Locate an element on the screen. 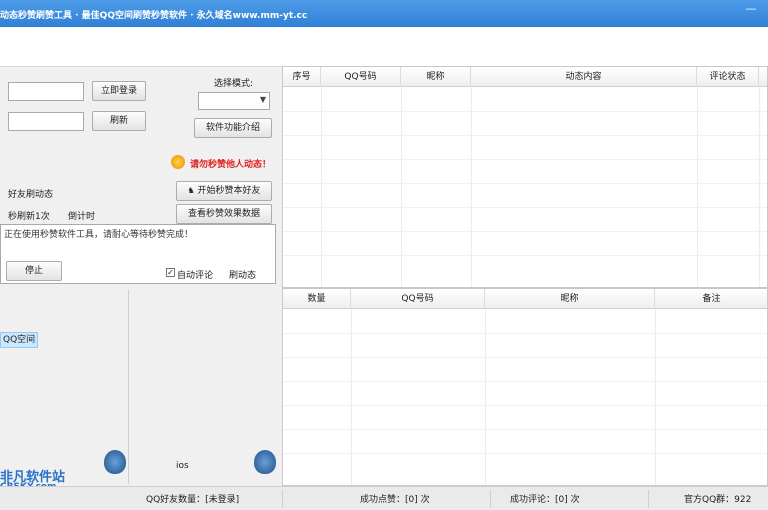 This screenshot has width=768, height=510. chevron-down-icon: ▼ is located at coordinates (262, 99).